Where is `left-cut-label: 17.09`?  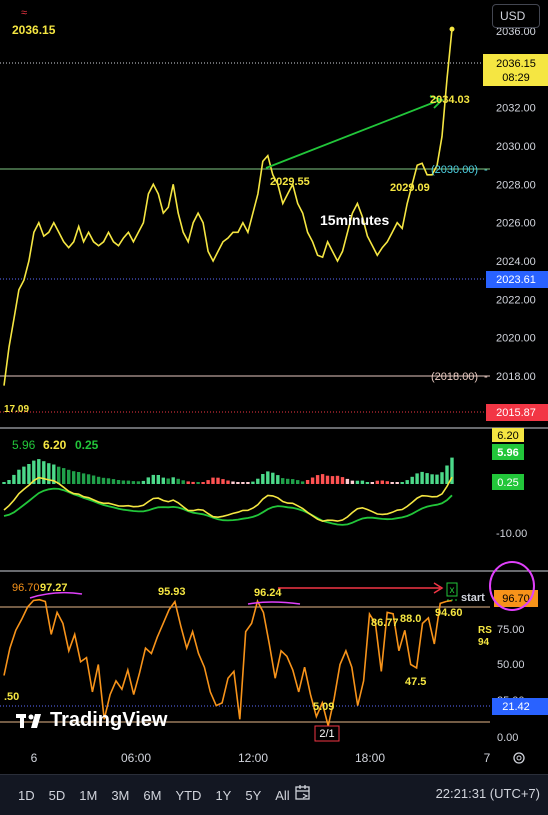
left-cut-label: 17.09 is located at coordinates (16, 409).